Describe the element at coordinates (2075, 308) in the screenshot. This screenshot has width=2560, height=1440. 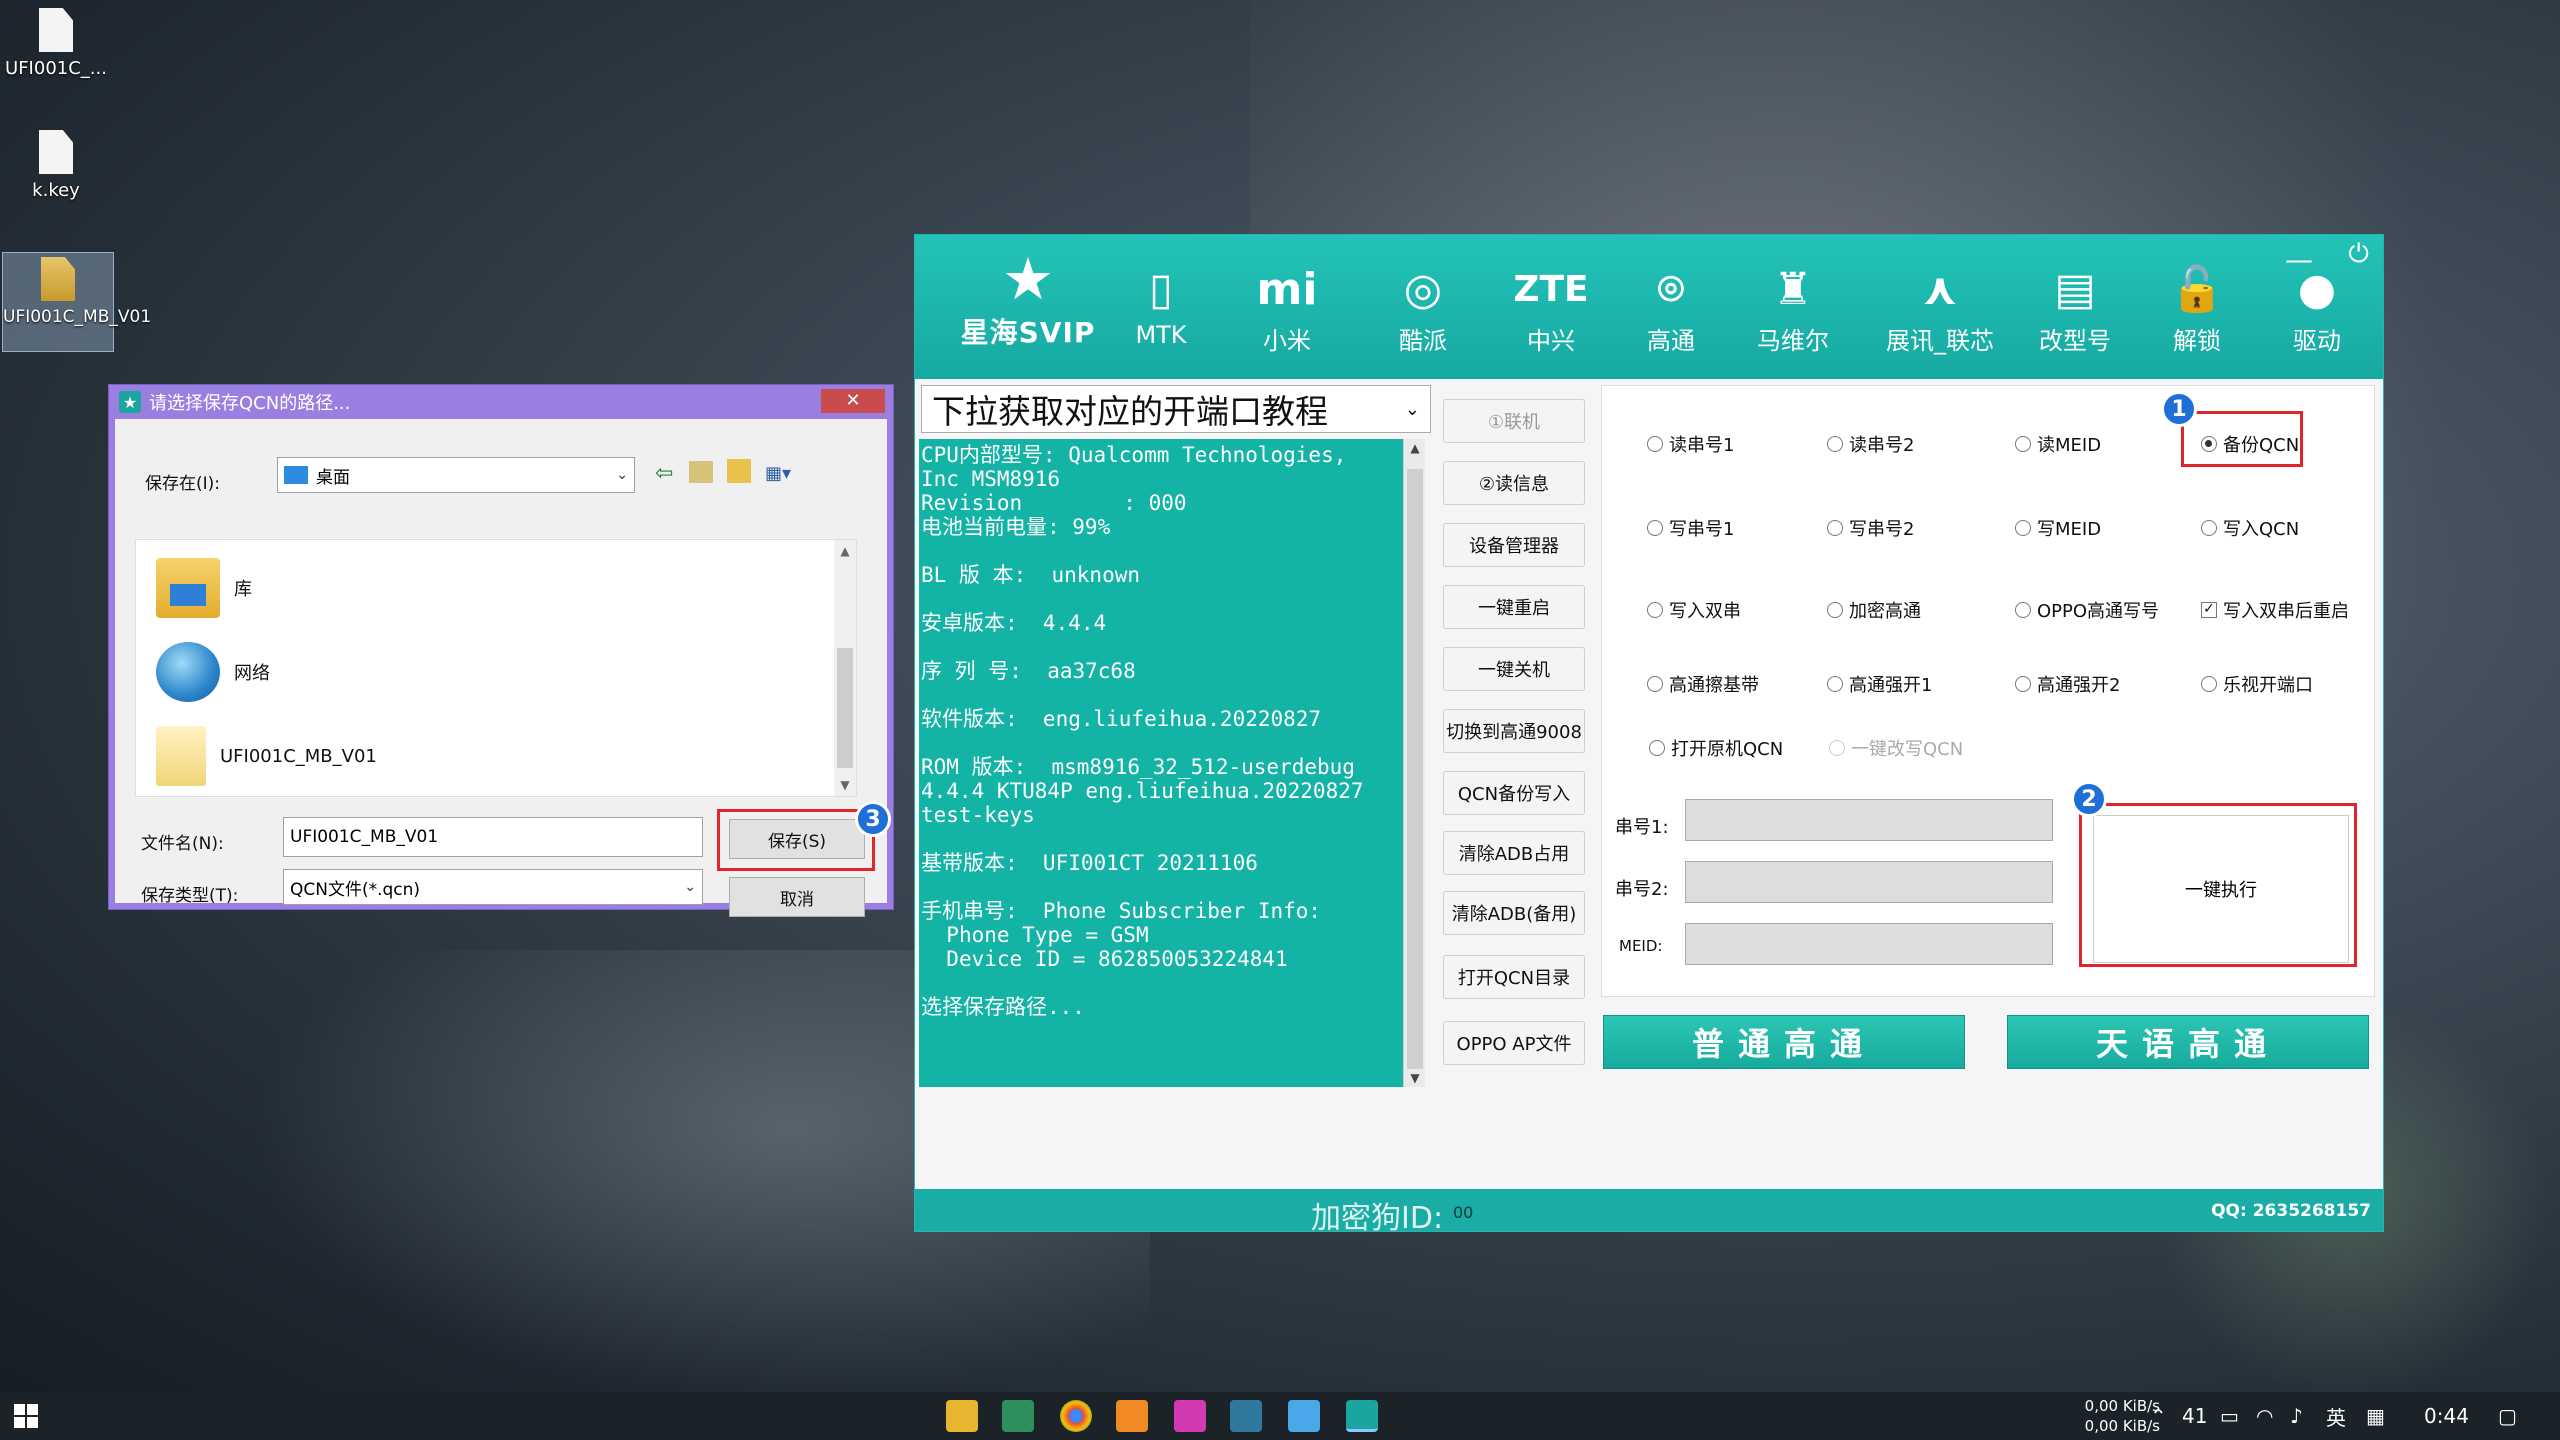
I see `tab-change-model: ▤ 改型号` at that location.